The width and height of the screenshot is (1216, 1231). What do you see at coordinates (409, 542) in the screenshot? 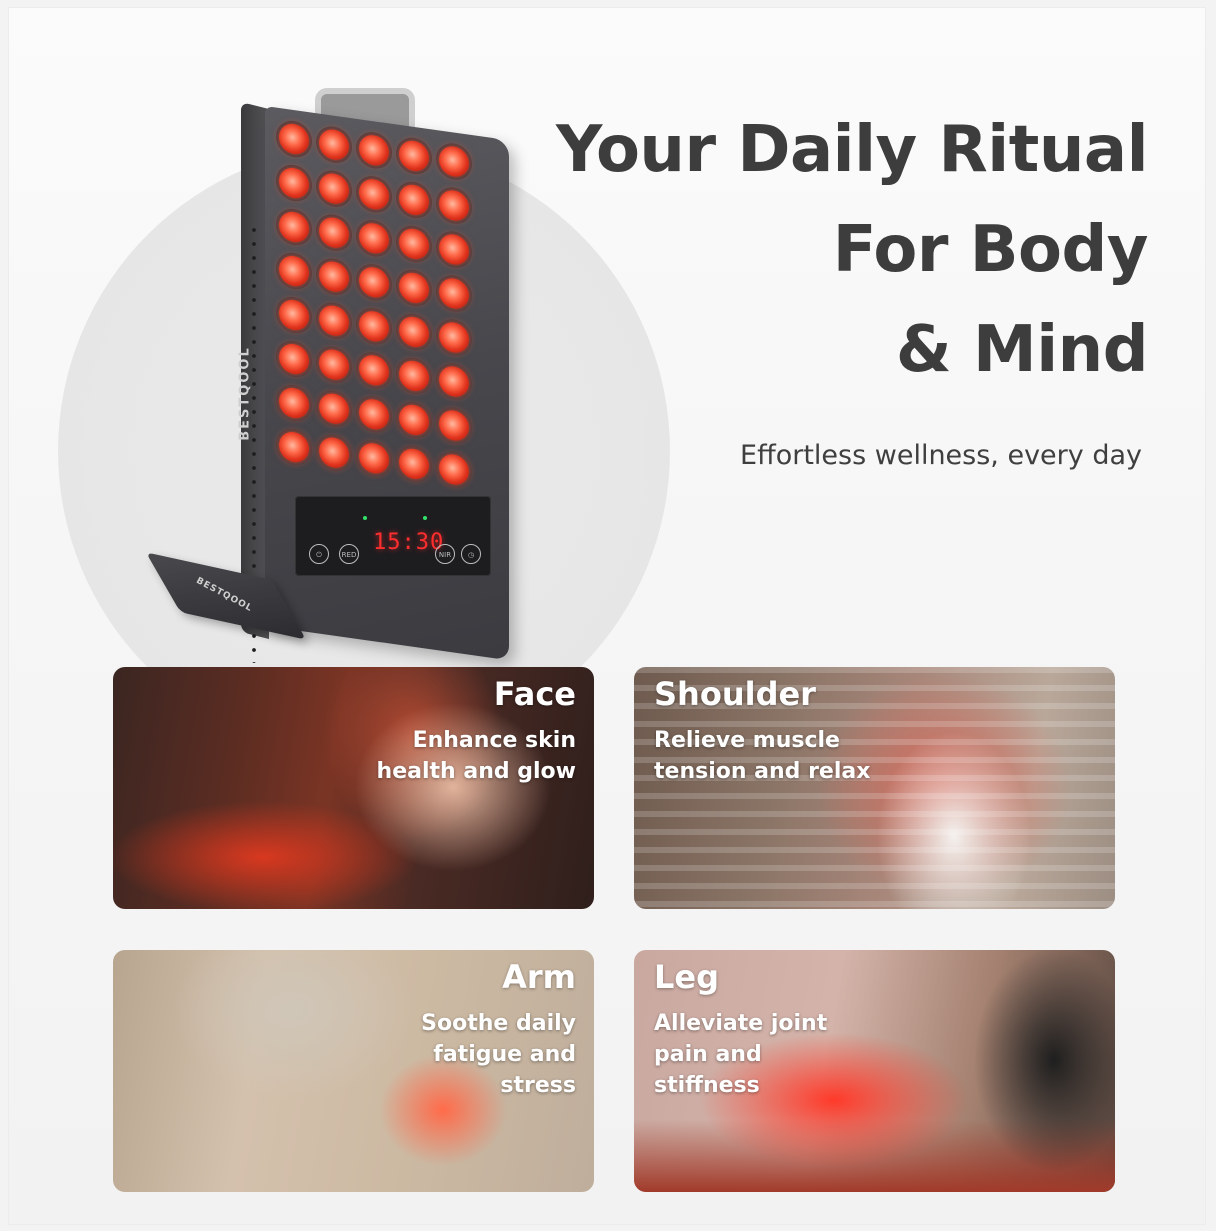
I see `timer-display: 15:30` at bounding box center [409, 542].